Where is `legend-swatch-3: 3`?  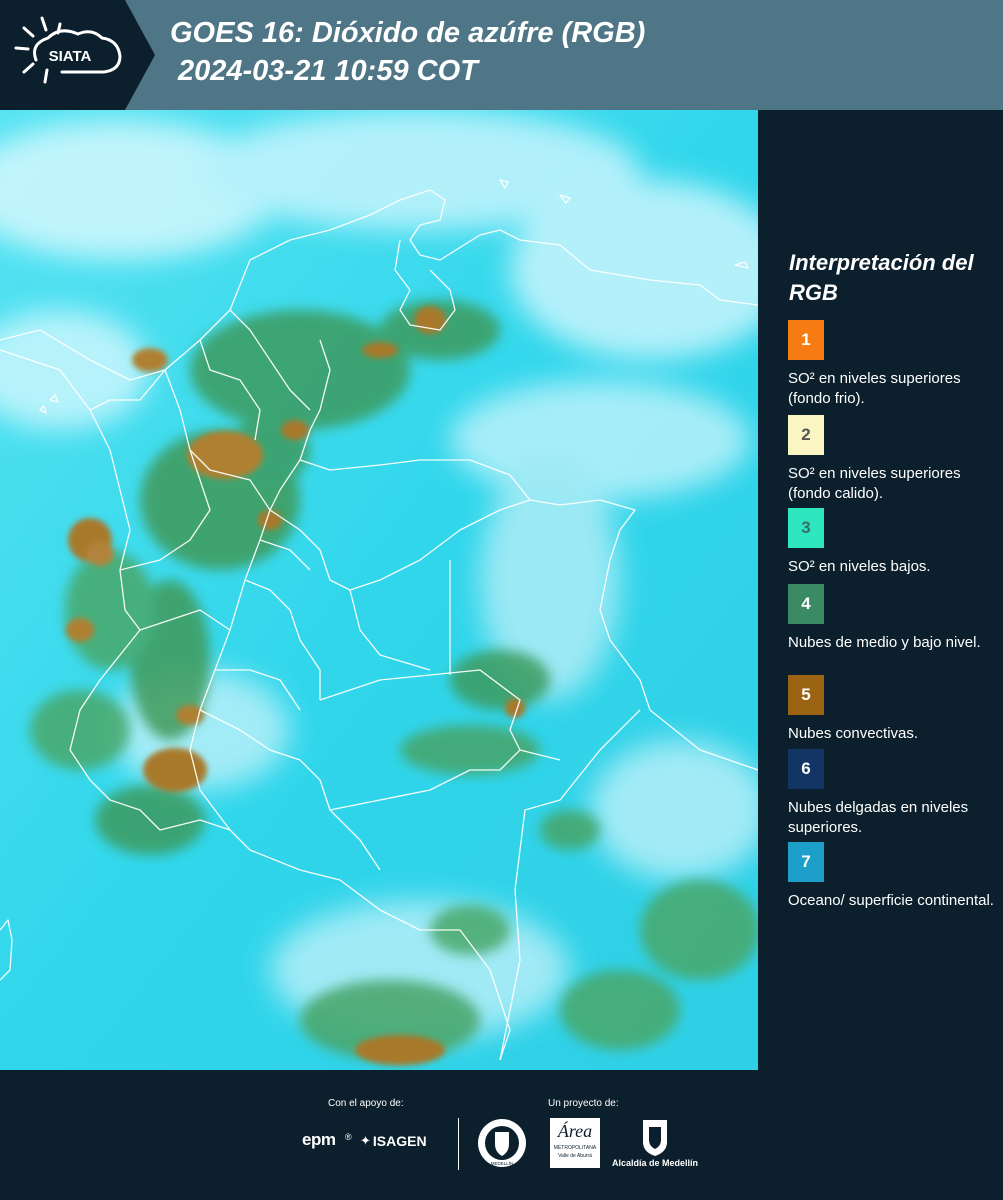
legend-swatch-3: 3 is located at coordinates (806, 528).